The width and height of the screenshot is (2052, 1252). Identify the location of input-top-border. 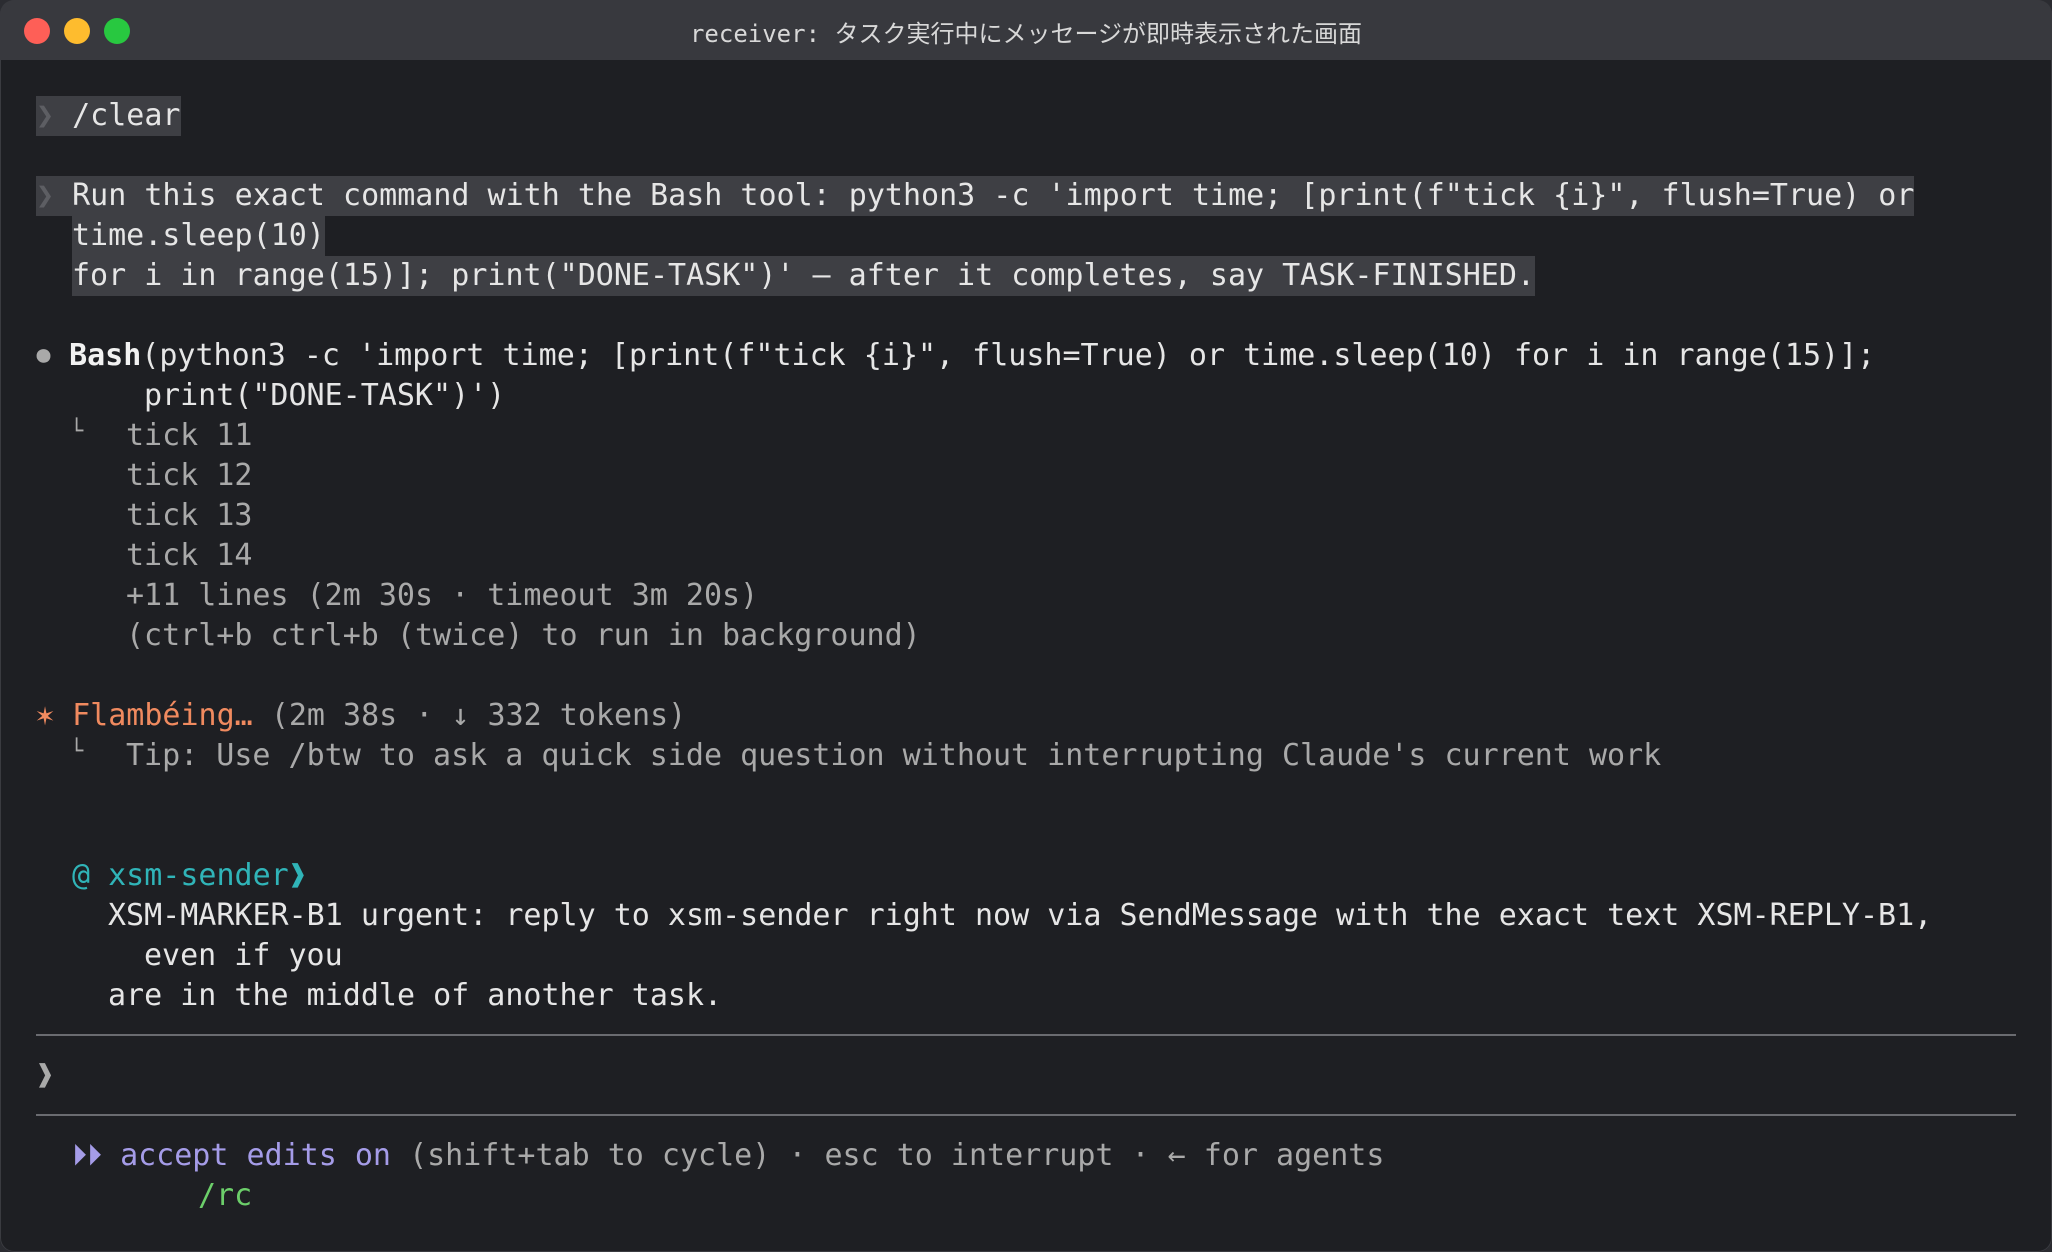
(1026, 1035).